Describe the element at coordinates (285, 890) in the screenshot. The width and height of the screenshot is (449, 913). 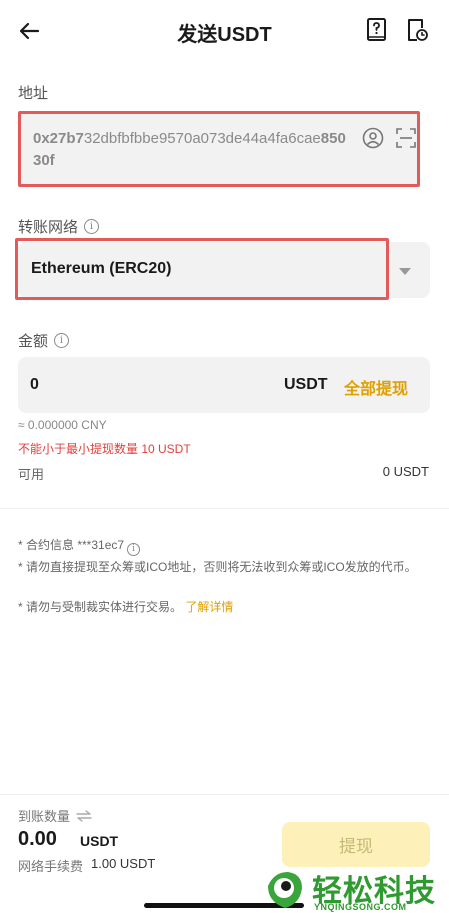
I see `watermark-logo-icon` at that location.